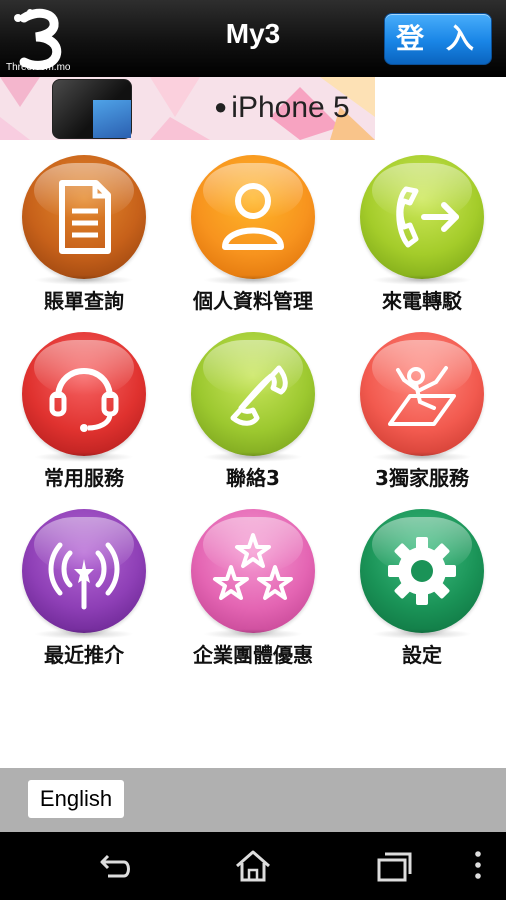 This screenshot has height=900, width=506. Describe the element at coordinates (422, 478) in the screenshot. I see `menu-label: 3獨家服務` at that location.